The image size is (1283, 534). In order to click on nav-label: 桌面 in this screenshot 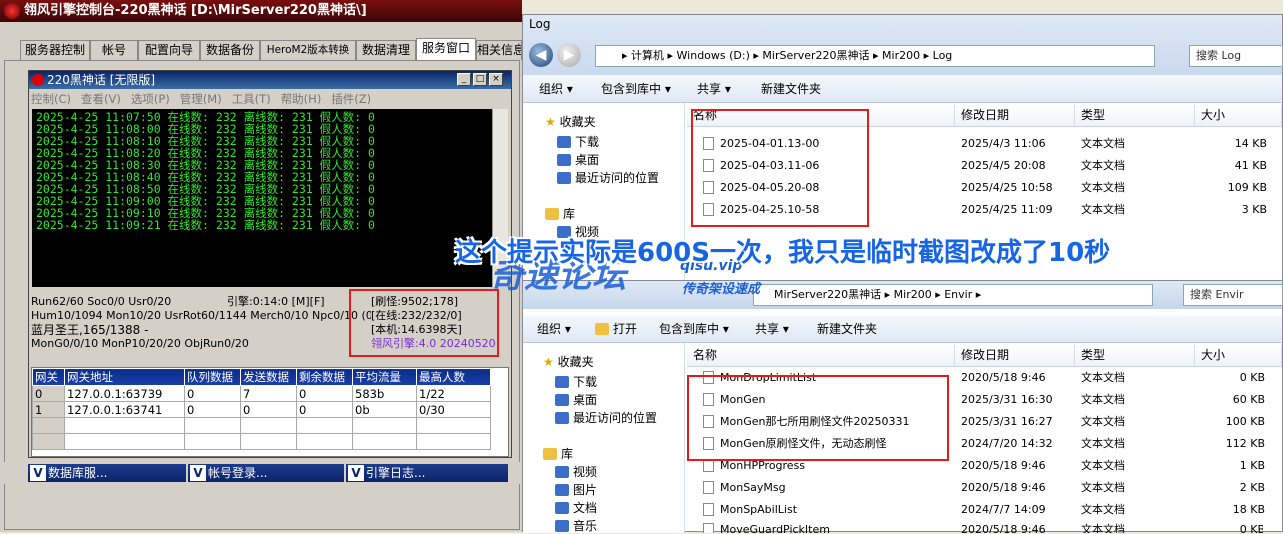, I will do `click(587, 160)`.